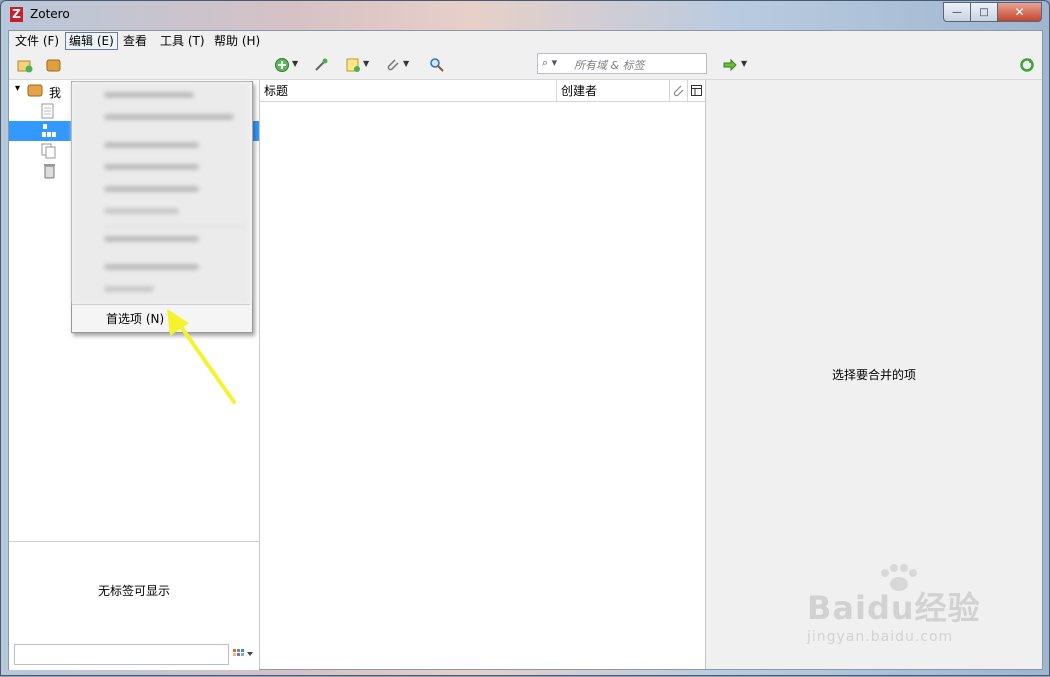 The height and width of the screenshot is (677, 1050). What do you see at coordinates (49, 152) in the screenshot?
I see `duplicates-icon` at bounding box center [49, 152].